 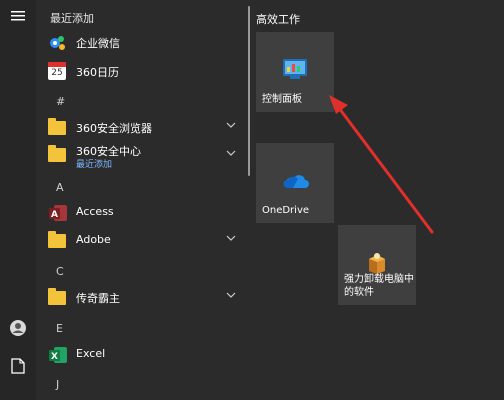 I want to click on section-letter-a: A, so click(x=60, y=187).